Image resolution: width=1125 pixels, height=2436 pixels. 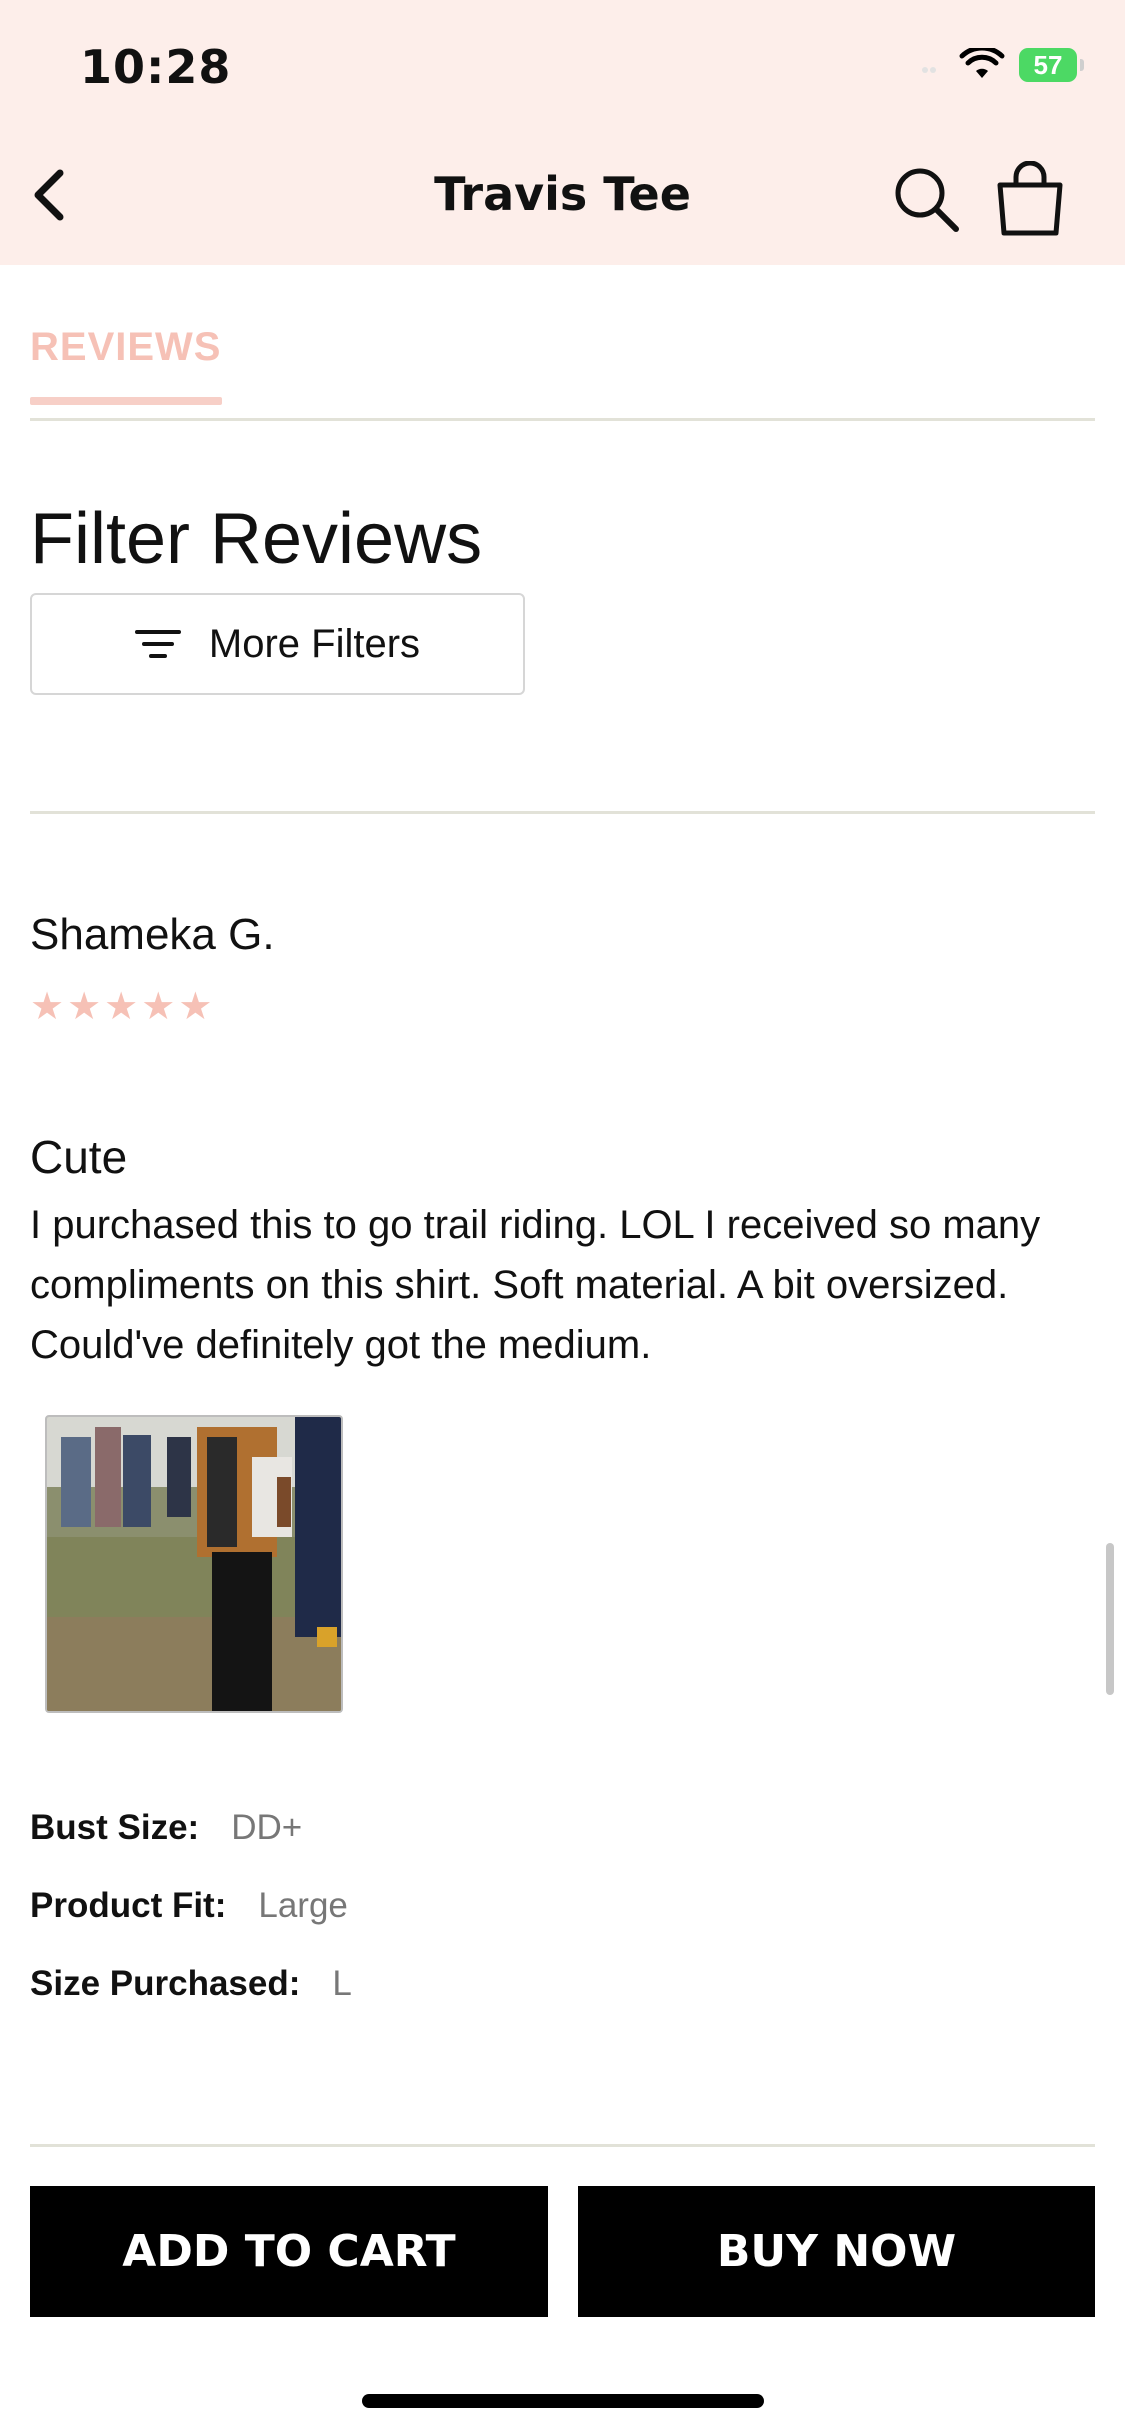 I want to click on attribute-value: L, so click(x=342, y=1983).